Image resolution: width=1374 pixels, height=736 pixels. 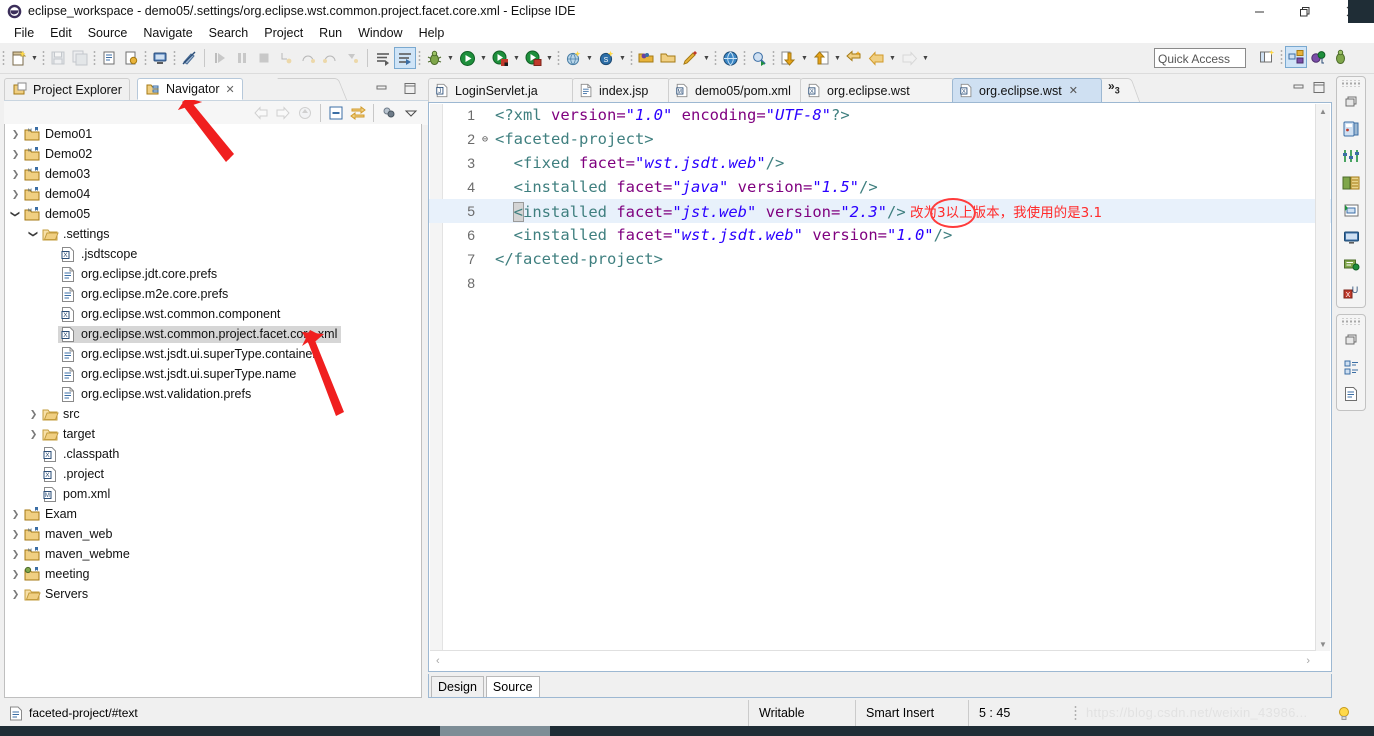 What do you see at coordinates (411, 113) in the screenshot?
I see `view-menu-icon` at bounding box center [411, 113].